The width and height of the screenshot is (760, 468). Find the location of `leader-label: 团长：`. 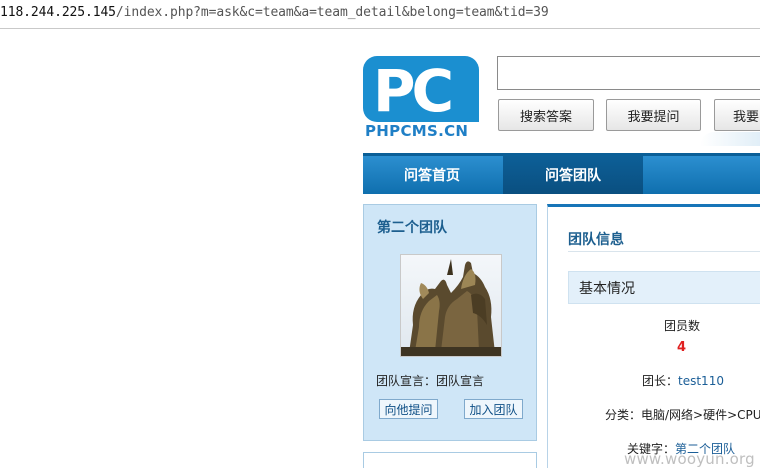

leader-label: 团长： is located at coordinates (660, 381).